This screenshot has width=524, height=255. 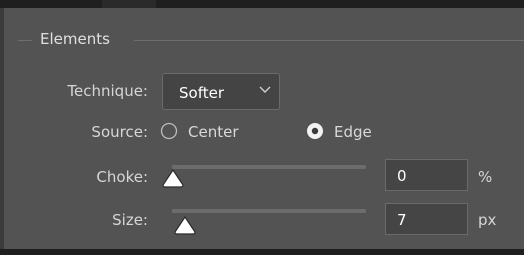 What do you see at coordinates (25, 40) in the screenshot?
I see `group-divider-left` at bounding box center [25, 40].